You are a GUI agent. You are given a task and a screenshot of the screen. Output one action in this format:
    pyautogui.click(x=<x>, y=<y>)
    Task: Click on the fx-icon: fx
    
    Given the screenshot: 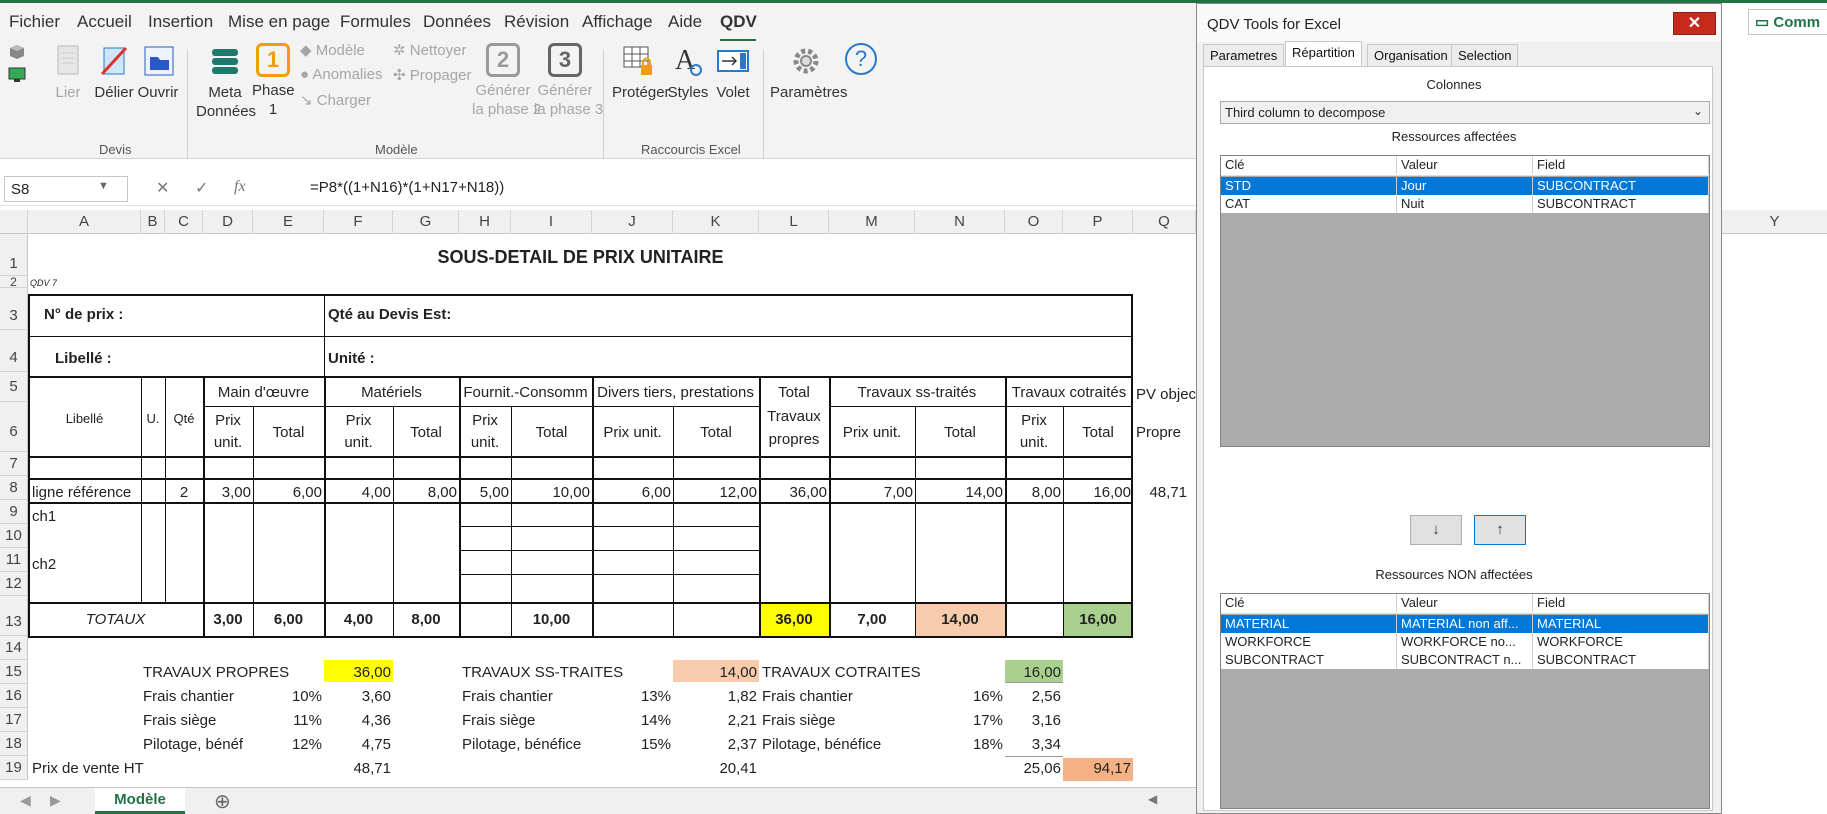 What is the action you would take?
    pyautogui.click(x=240, y=187)
    